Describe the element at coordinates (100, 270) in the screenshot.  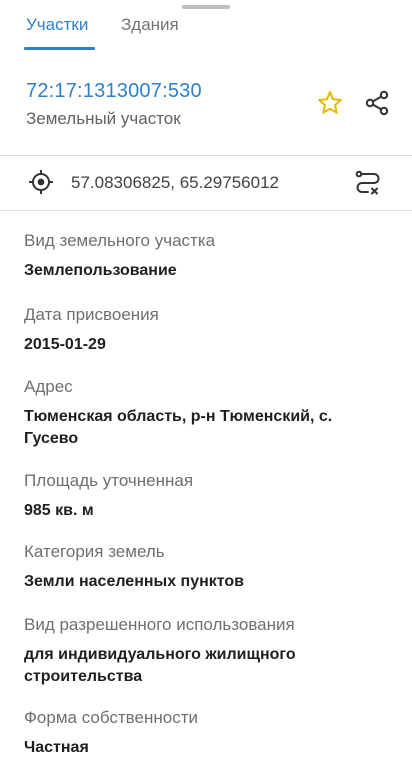
I see `property-value: Землепользование` at that location.